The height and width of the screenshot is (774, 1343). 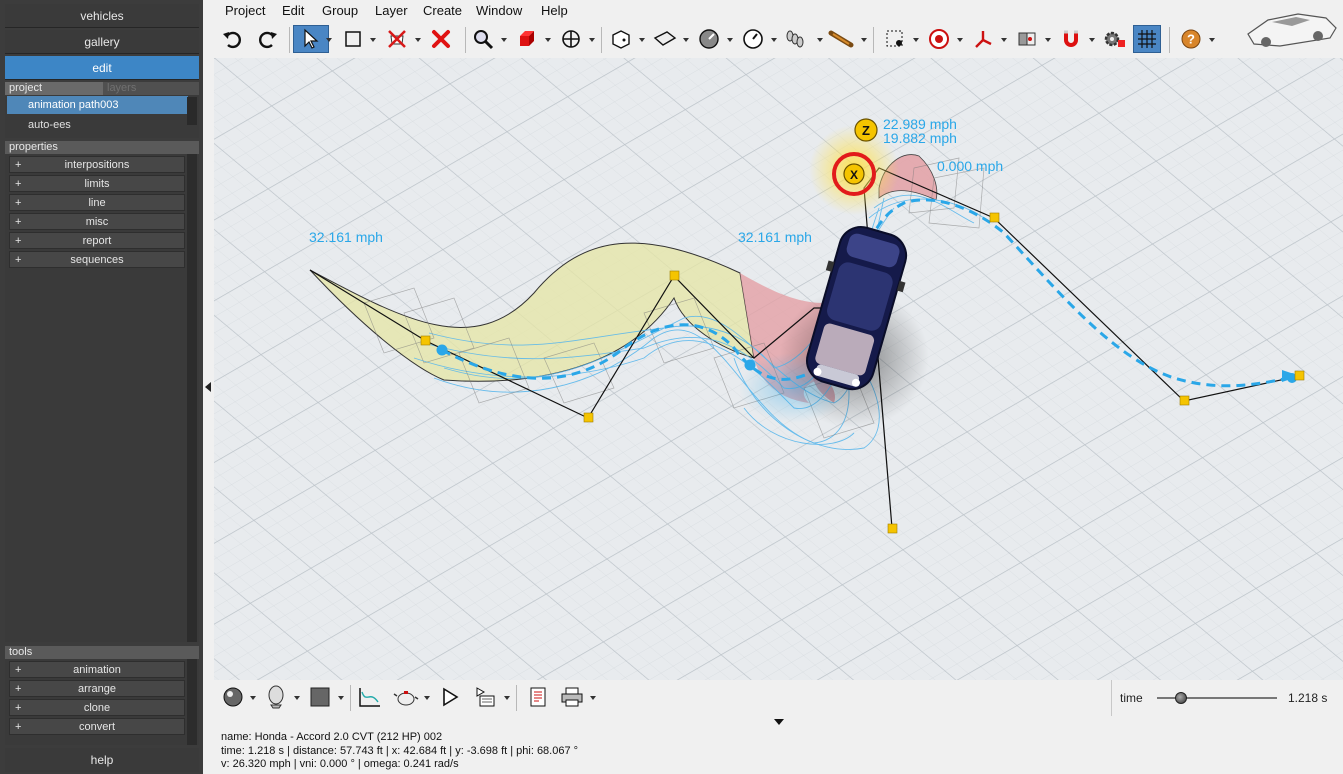 I want to click on menu-help: Help, so click(x=554, y=10).